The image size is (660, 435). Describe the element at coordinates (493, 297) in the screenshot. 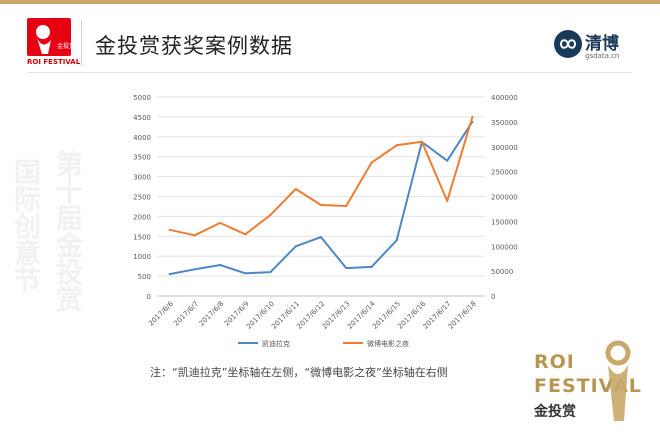

I see `y-right-tick-label: 0` at that location.